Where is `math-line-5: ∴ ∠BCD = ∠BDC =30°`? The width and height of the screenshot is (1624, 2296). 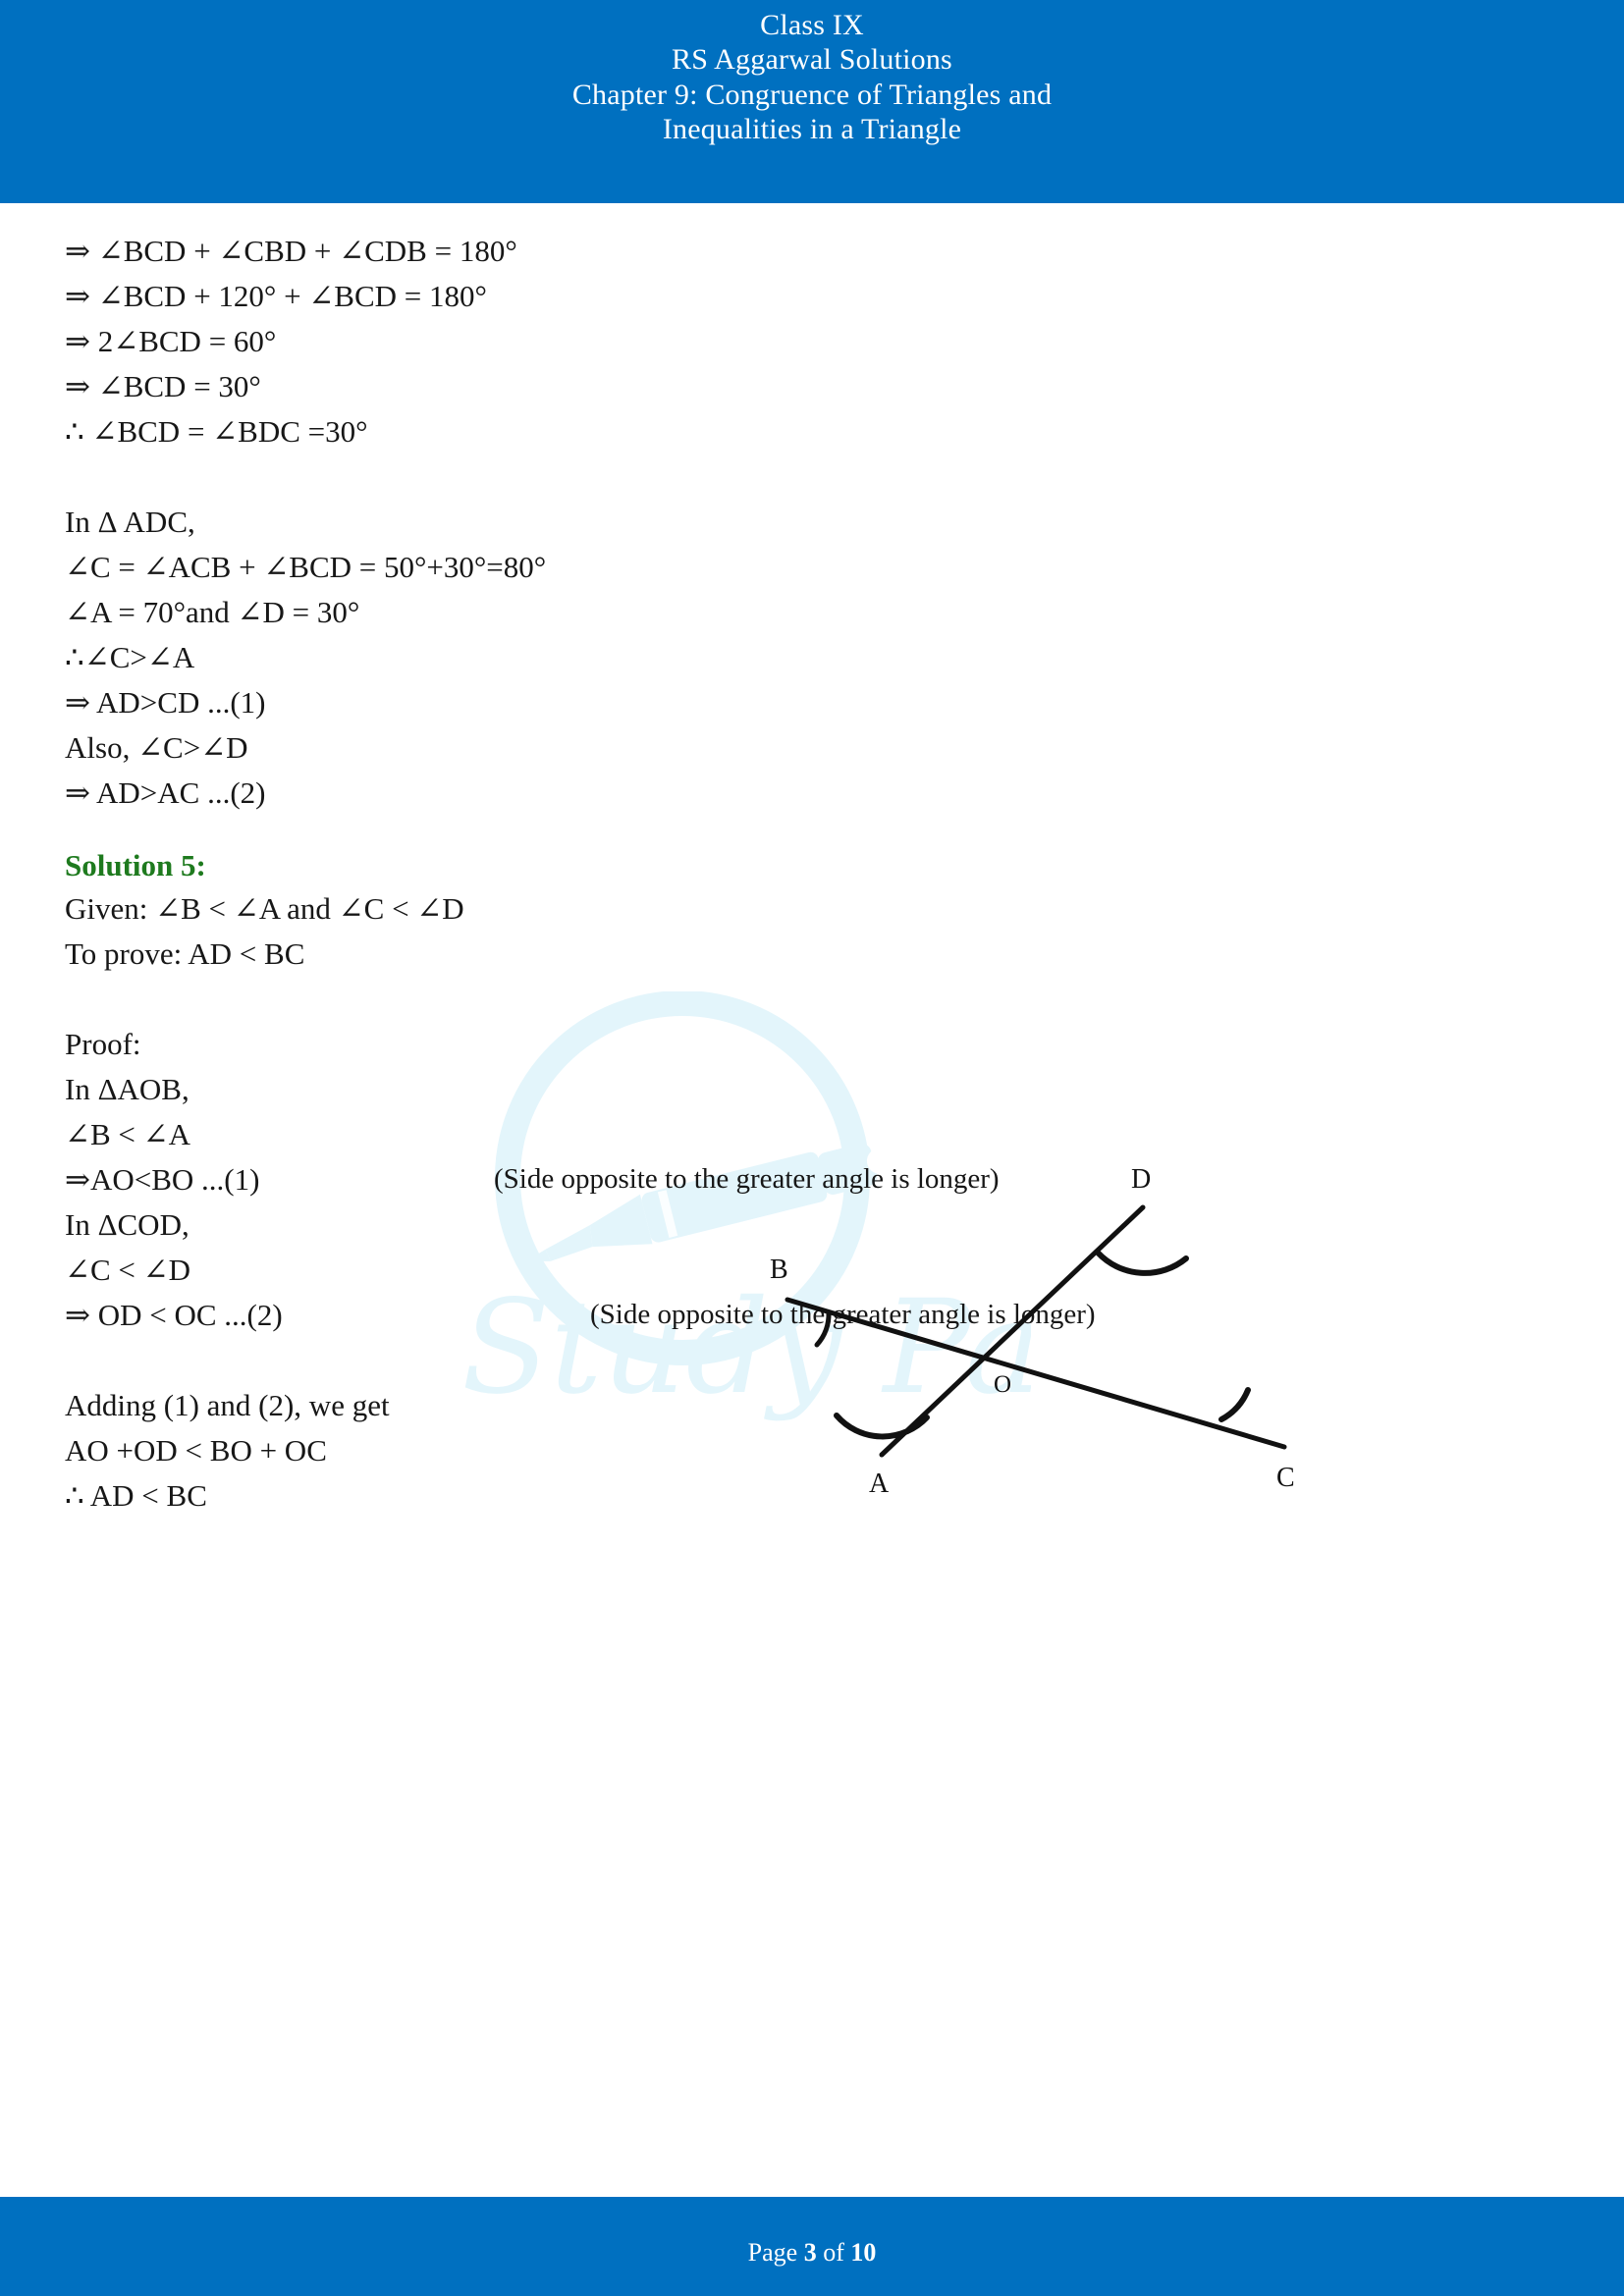 math-line-5: ∴ ∠BCD = ∠BDC =30° is located at coordinates (216, 432).